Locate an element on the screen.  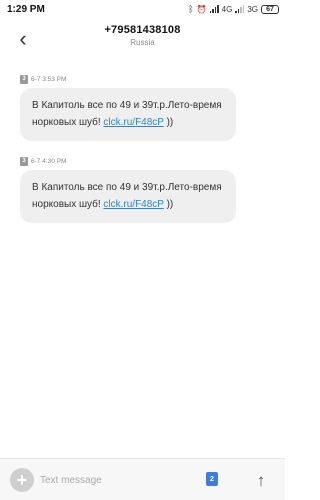
message-meta: 3 6-7 4:30 PM is located at coordinates (128, 161).